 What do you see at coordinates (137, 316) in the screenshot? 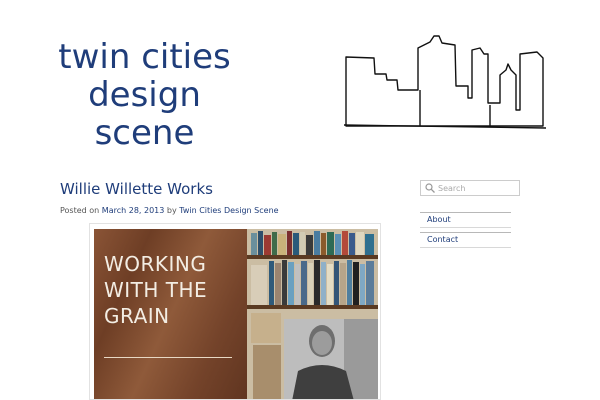
I see `image-caption-line-3: GRAIN` at bounding box center [137, 316].